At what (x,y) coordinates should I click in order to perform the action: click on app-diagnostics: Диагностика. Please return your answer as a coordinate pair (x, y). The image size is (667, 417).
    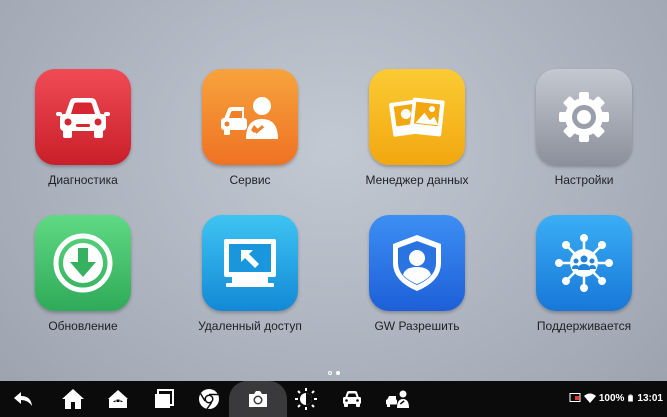
    Looking at the image, I should click on (83, 128).